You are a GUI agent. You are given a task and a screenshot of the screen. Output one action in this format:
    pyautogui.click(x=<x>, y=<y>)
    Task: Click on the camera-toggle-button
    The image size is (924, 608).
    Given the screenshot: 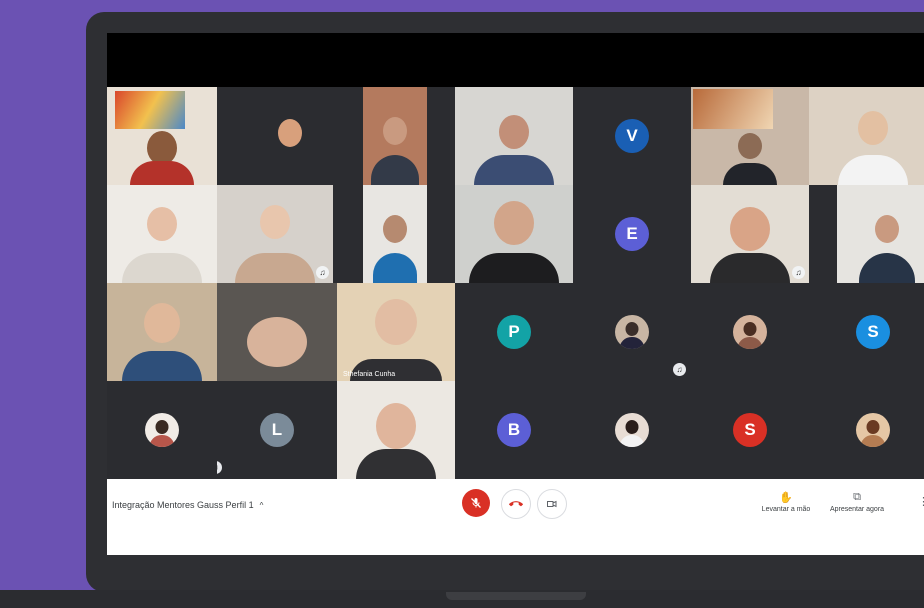 What is the action you would take?
    pyautogui.click(x=552, y=504)
    